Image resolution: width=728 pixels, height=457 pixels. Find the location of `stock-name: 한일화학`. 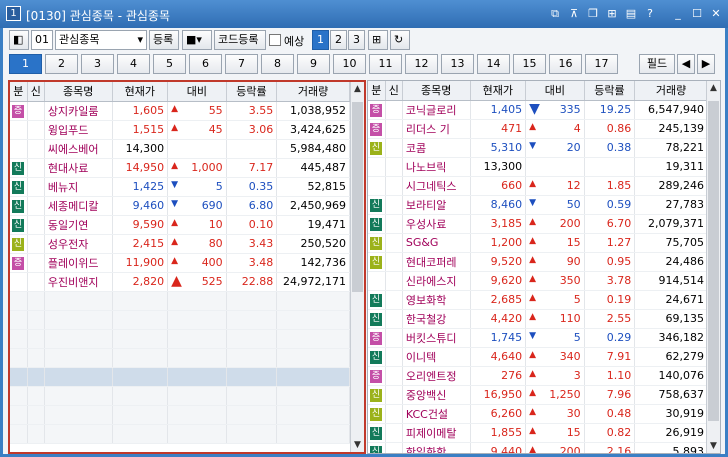

stock-name: 한일화학 is located at coordinates (436, 447).